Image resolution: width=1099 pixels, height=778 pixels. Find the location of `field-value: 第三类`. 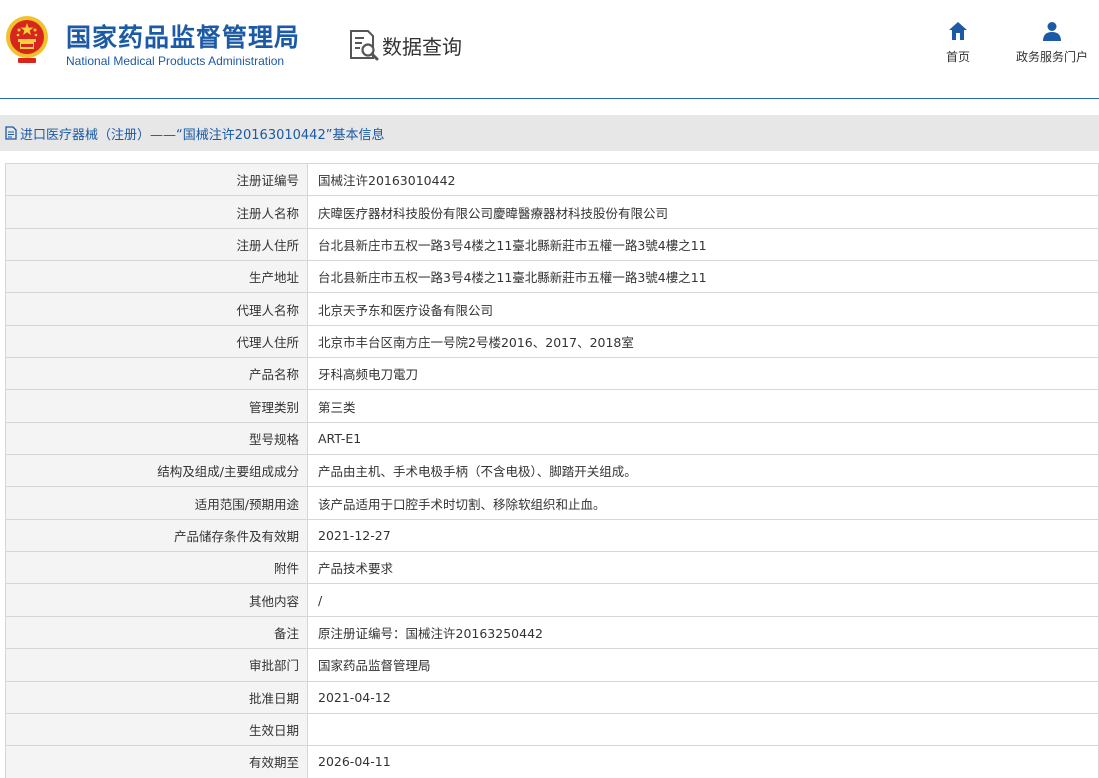

field-value: 第三类 is located at coordinates (703, 406).